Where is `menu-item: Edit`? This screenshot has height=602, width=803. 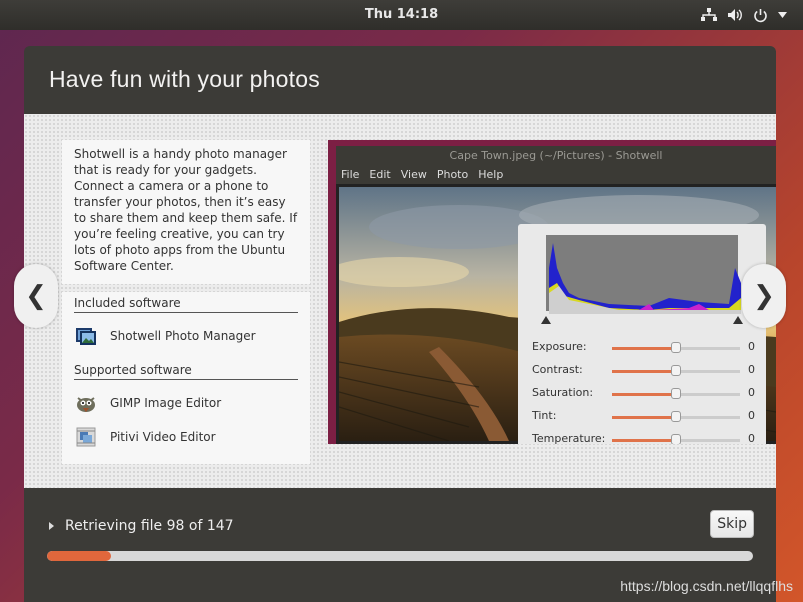
menu-item: Edit is located at coordinates (380, 174).